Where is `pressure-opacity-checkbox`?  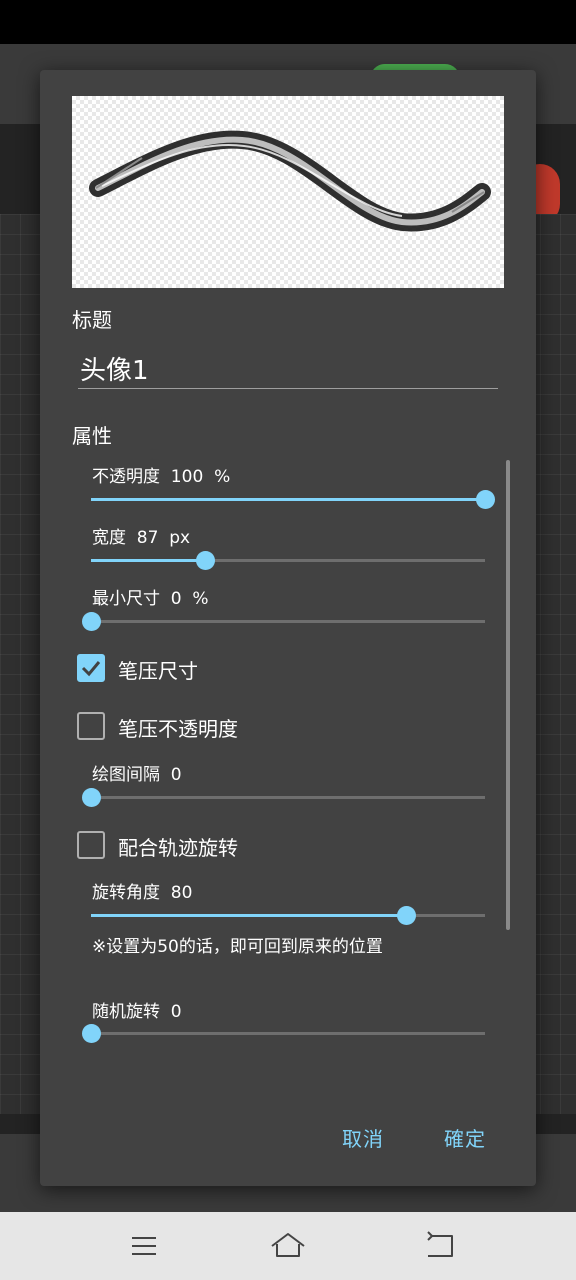 pressure-opacity-checkbox is located at coordinates (91, 726).